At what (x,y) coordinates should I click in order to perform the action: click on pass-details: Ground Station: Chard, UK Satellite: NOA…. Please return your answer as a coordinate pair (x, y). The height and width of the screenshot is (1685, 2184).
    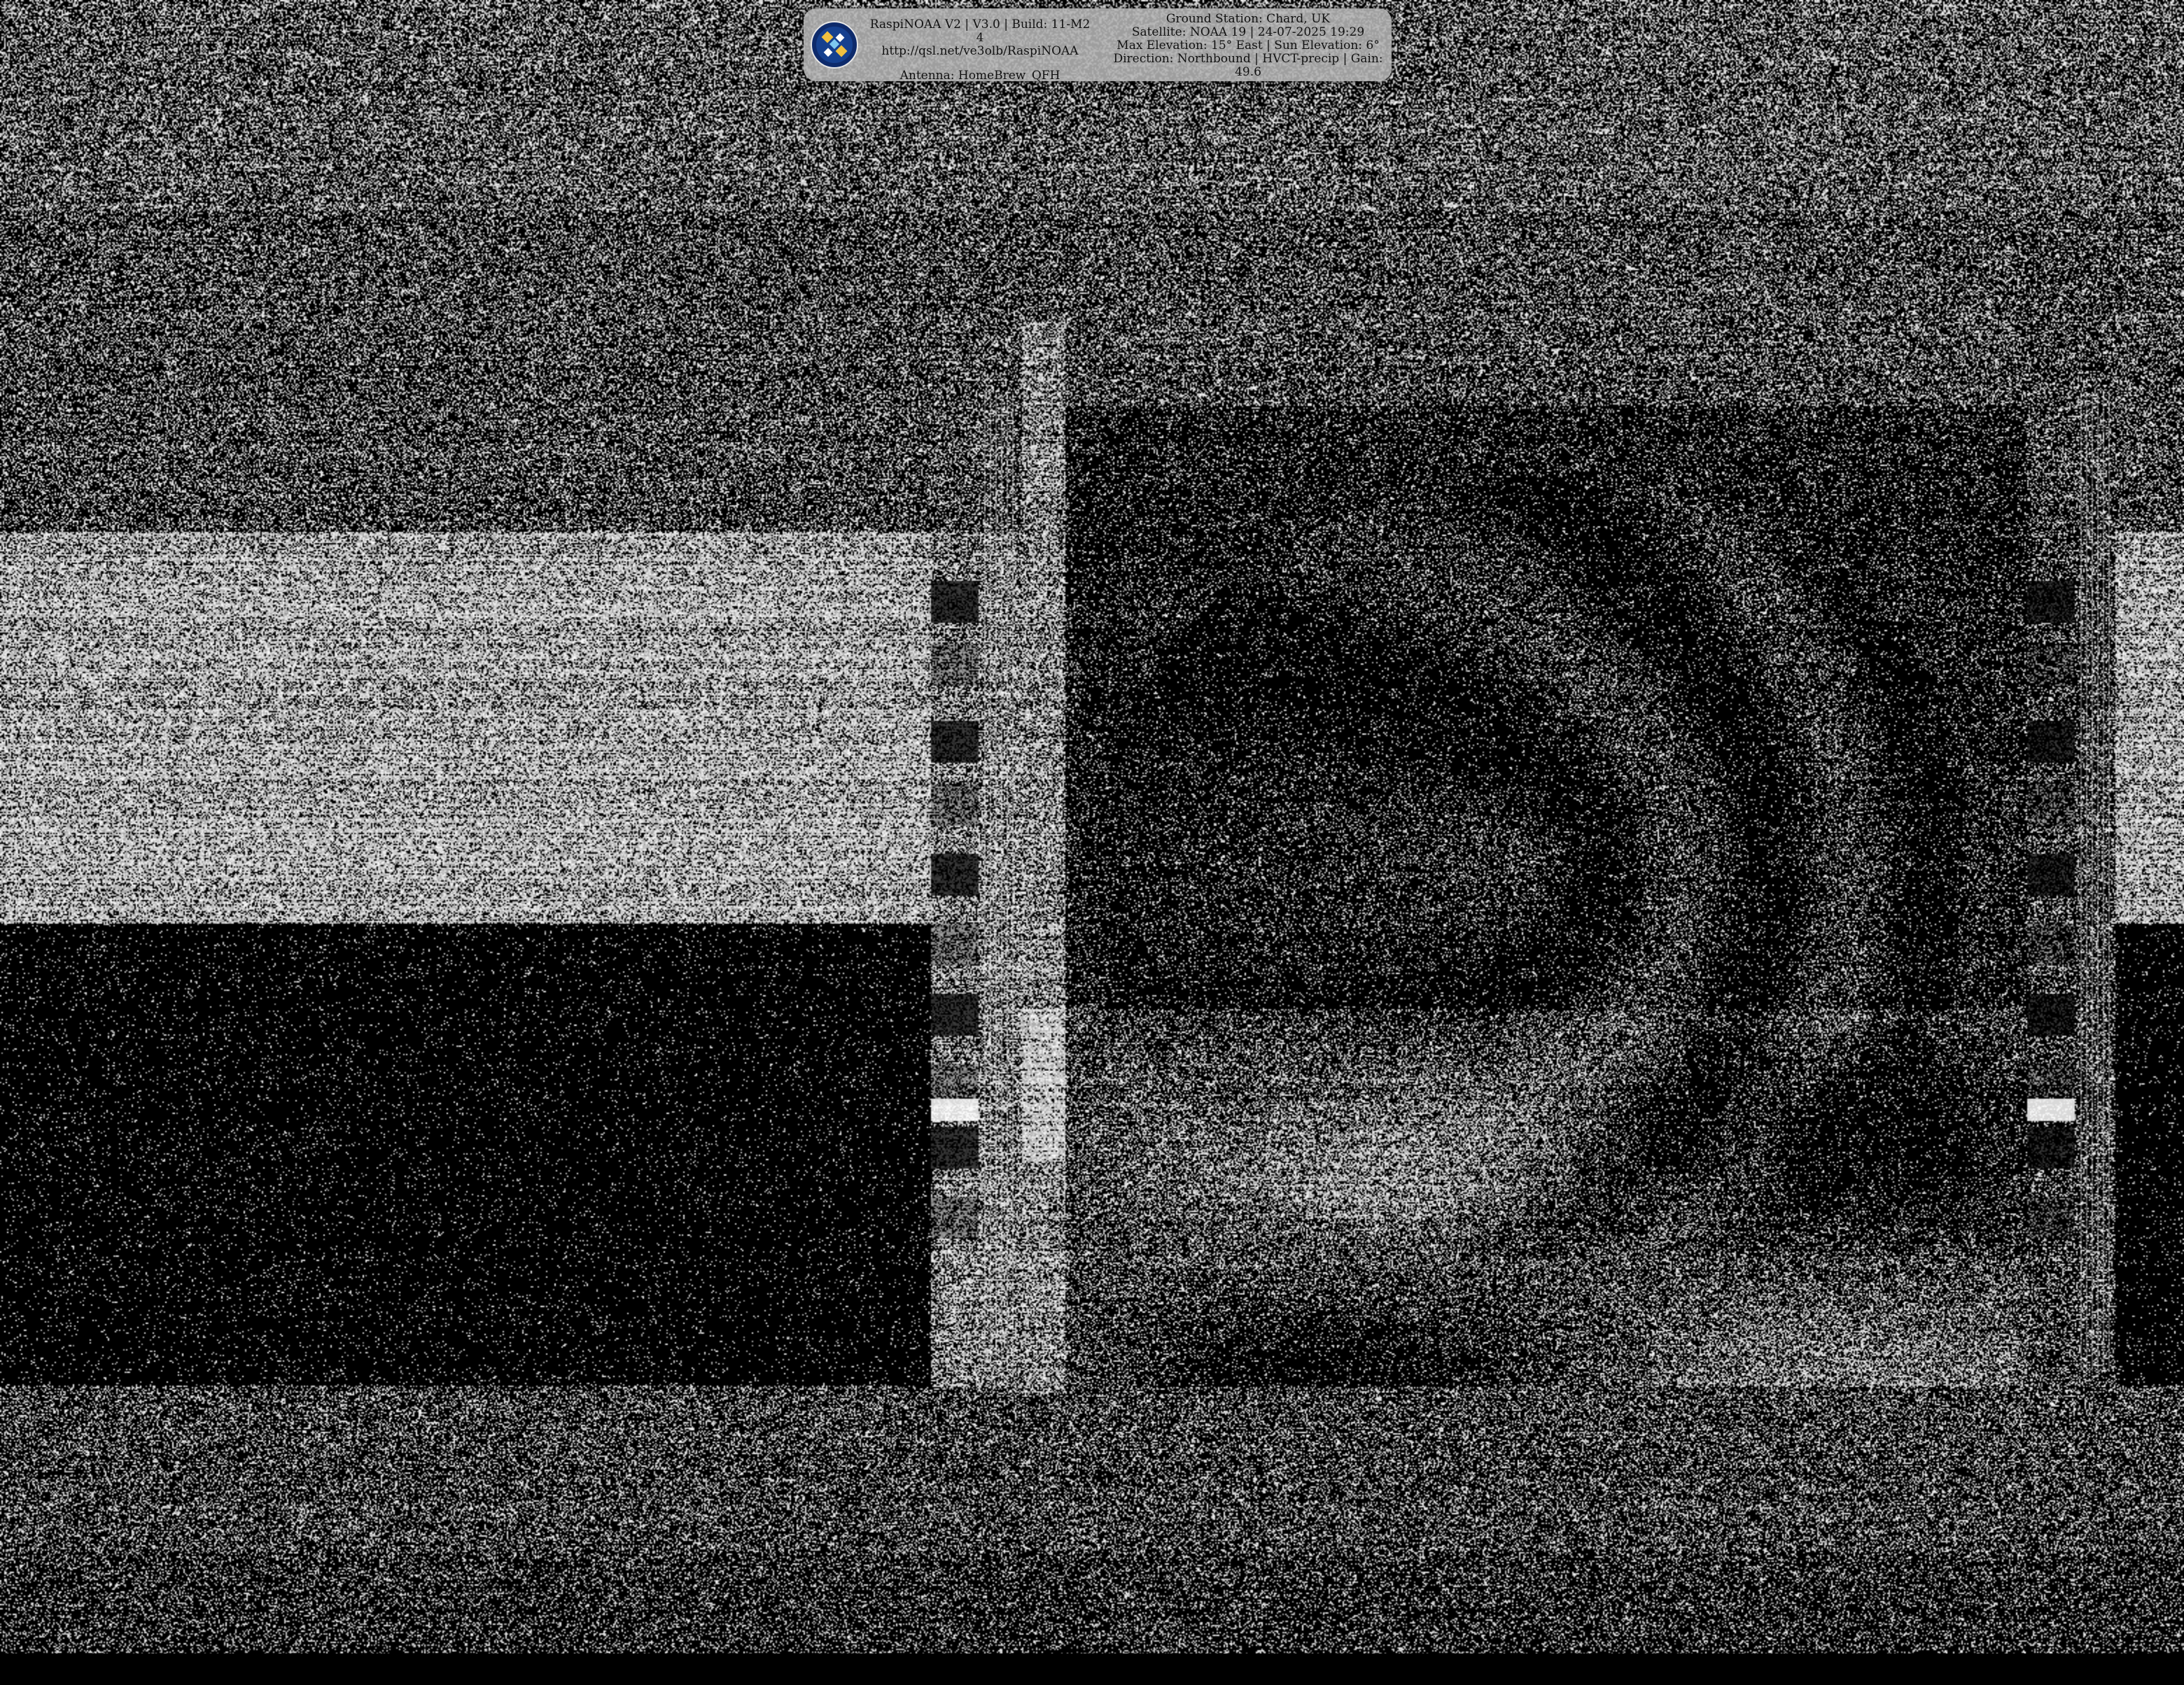
    Looking at the image, I should click on (1248, 46).